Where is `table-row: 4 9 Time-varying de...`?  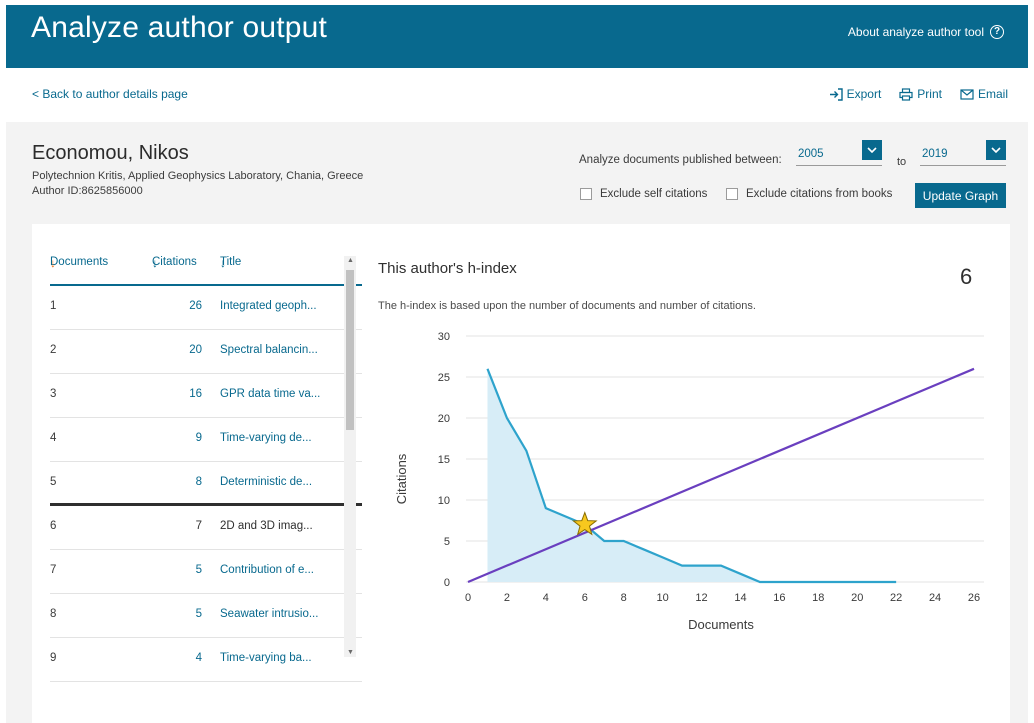
table-row: 4 9 Time-varying de... is located at coordinates (206, 440).